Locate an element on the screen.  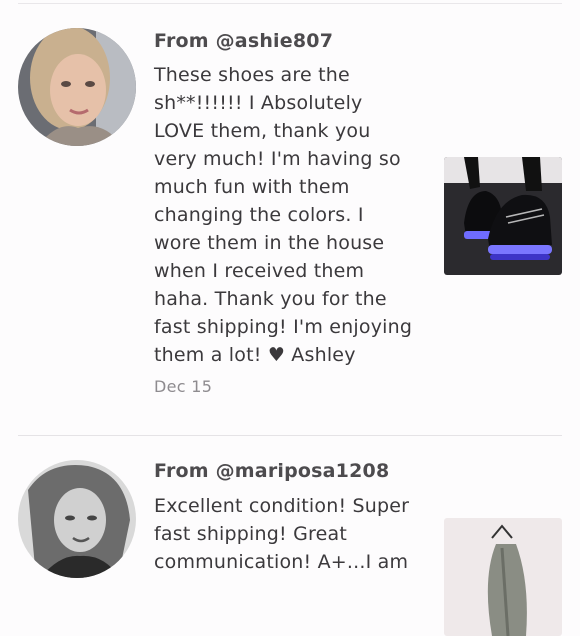
reviewer-name: From @mariposa1208 is located at coordinates (271, 471).